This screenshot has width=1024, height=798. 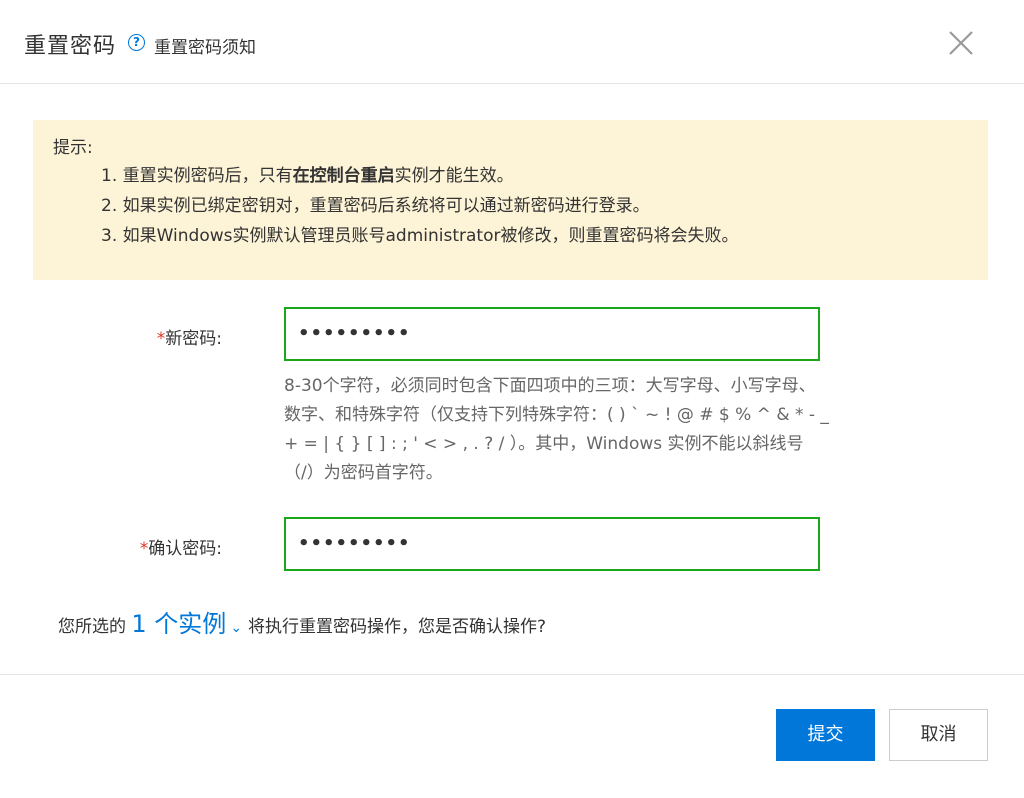 What do you see at coordinates (552, 334) in the screenshot?
I see `new-password-input: •••••••••` at bounding box center [552, 334].